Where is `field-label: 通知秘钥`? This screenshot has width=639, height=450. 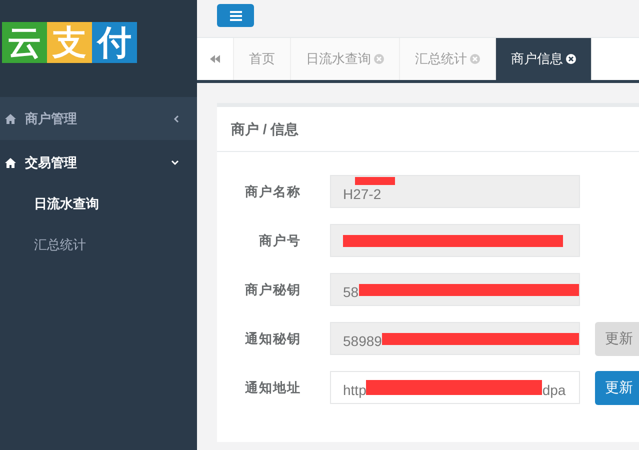
field-label: 通知秘钥 is located at coordinates (272, 339).